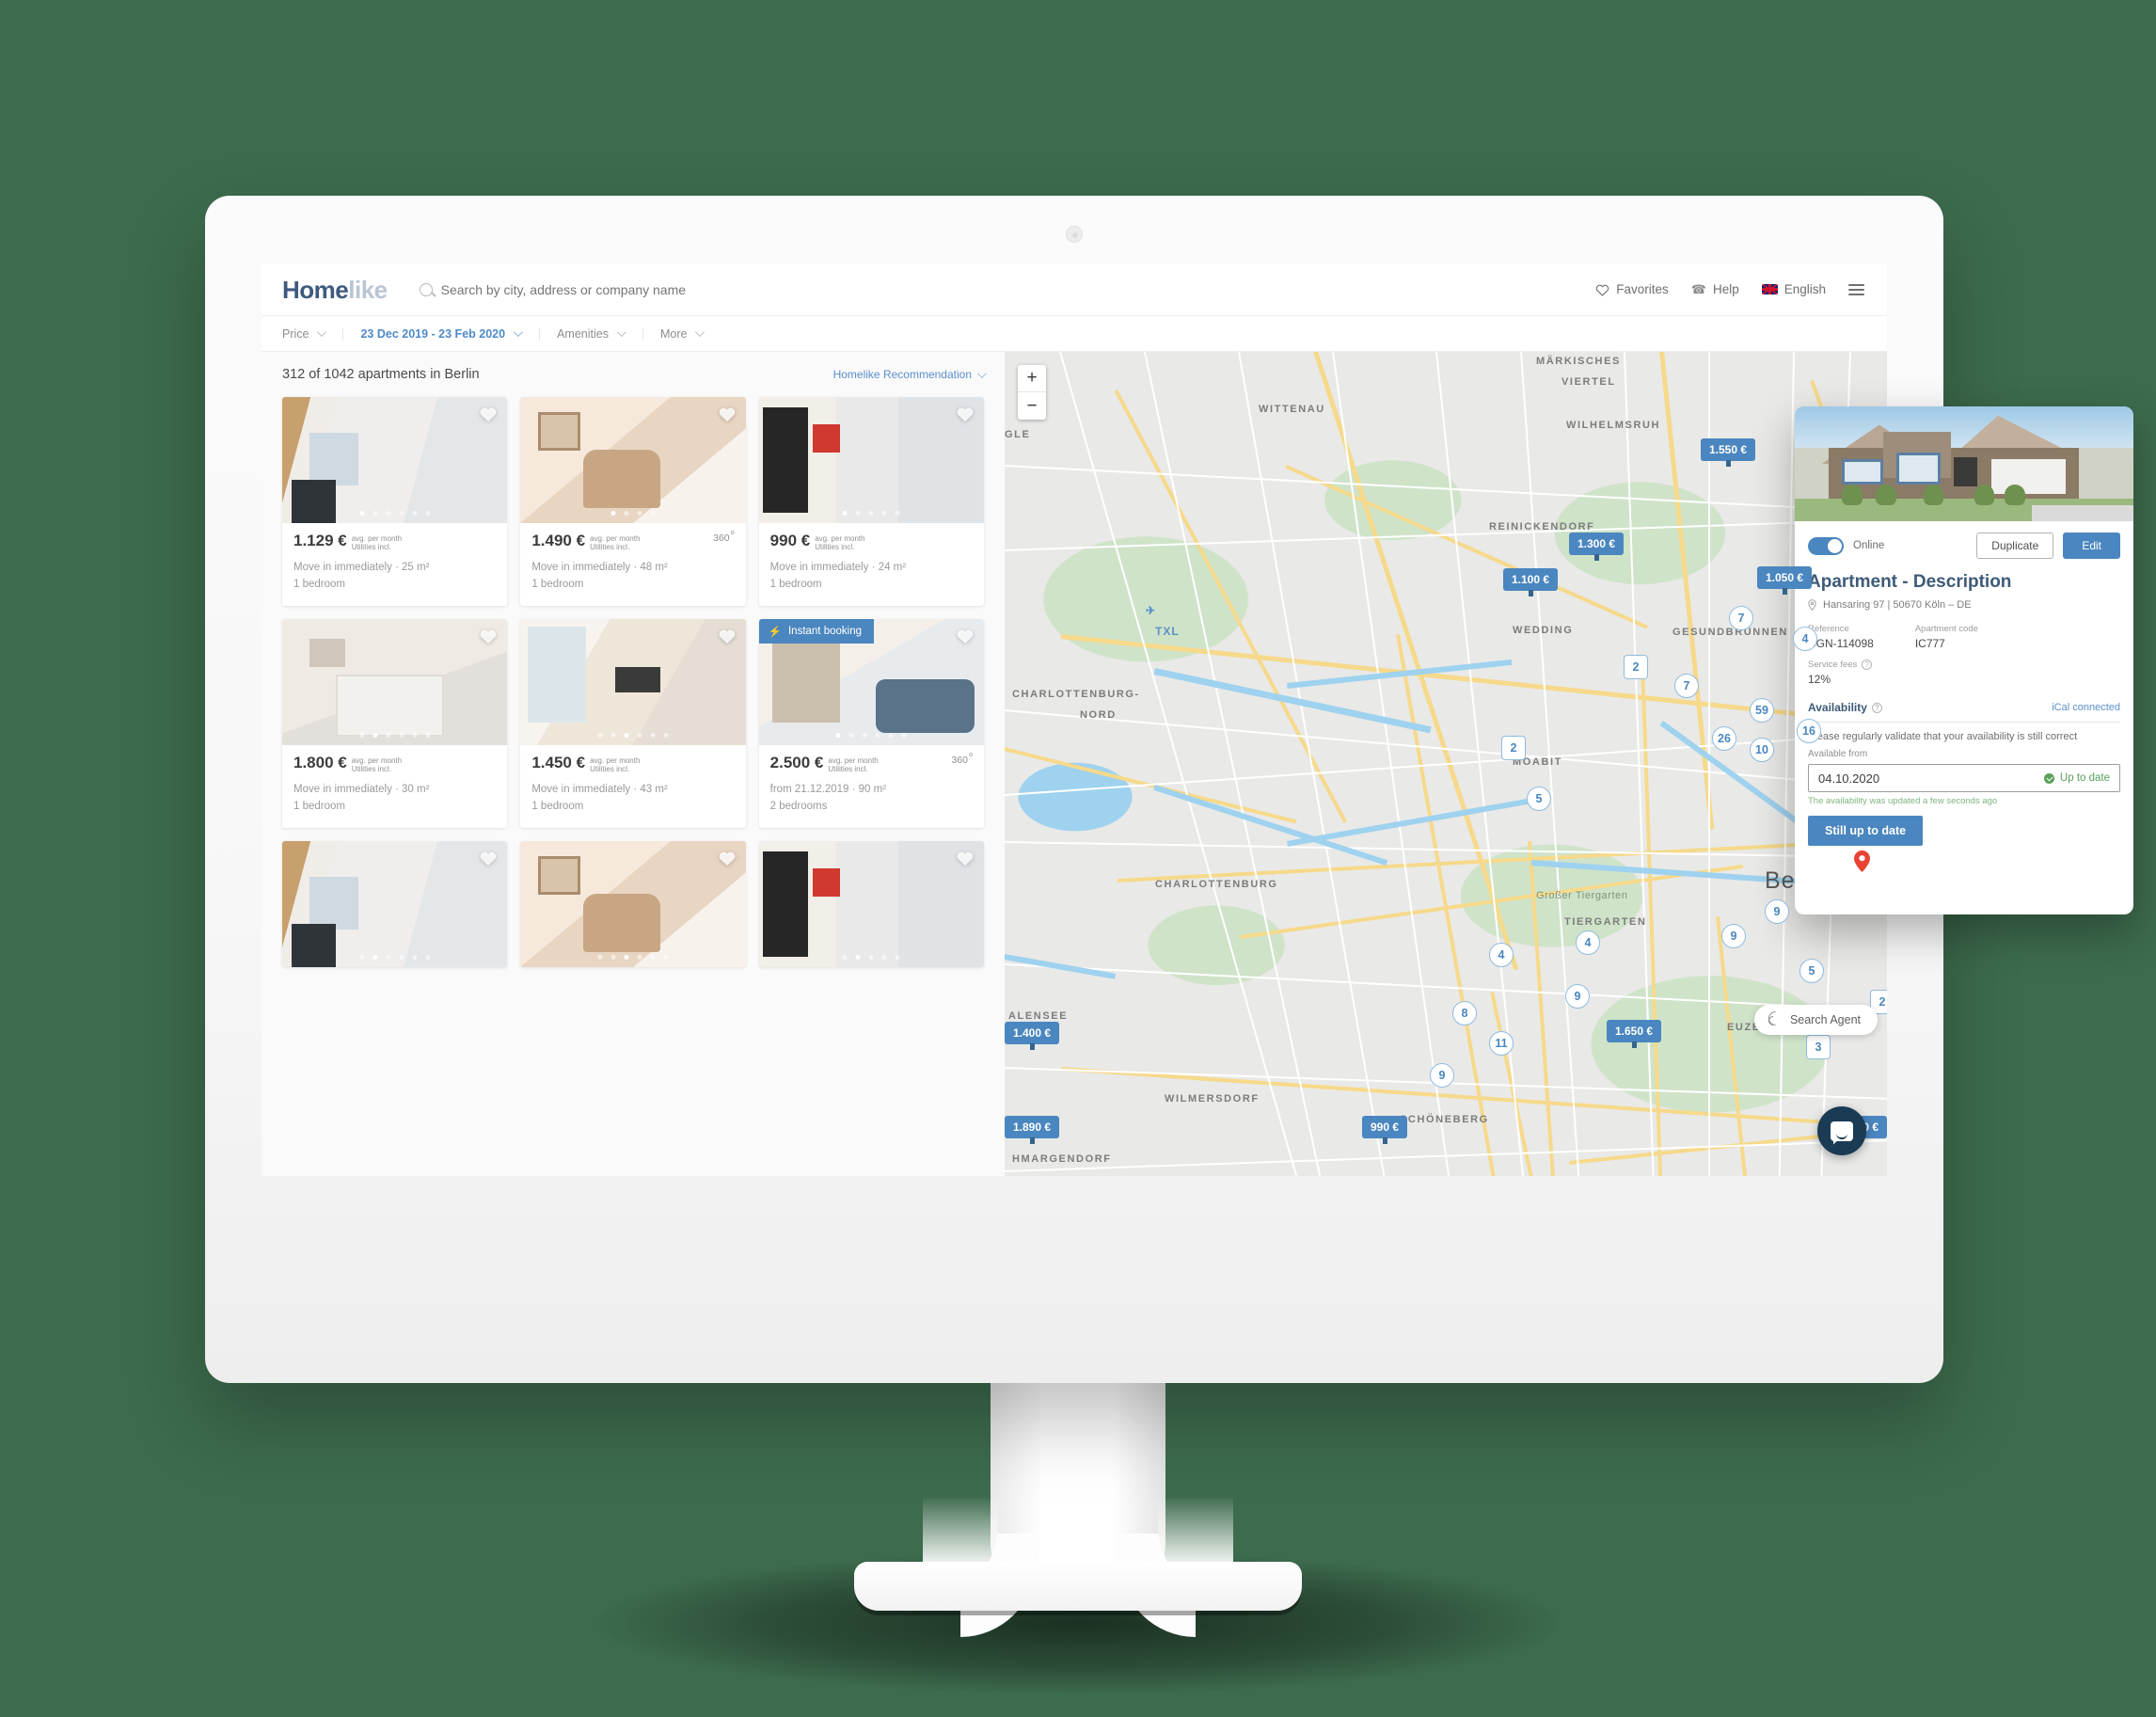 The image size is (2156, 1717). What do you see at coordinates (1032, 1130) in the screenshot?
I see `map-price-pin: 1.890 €` at bounding box center [1032, 1130].